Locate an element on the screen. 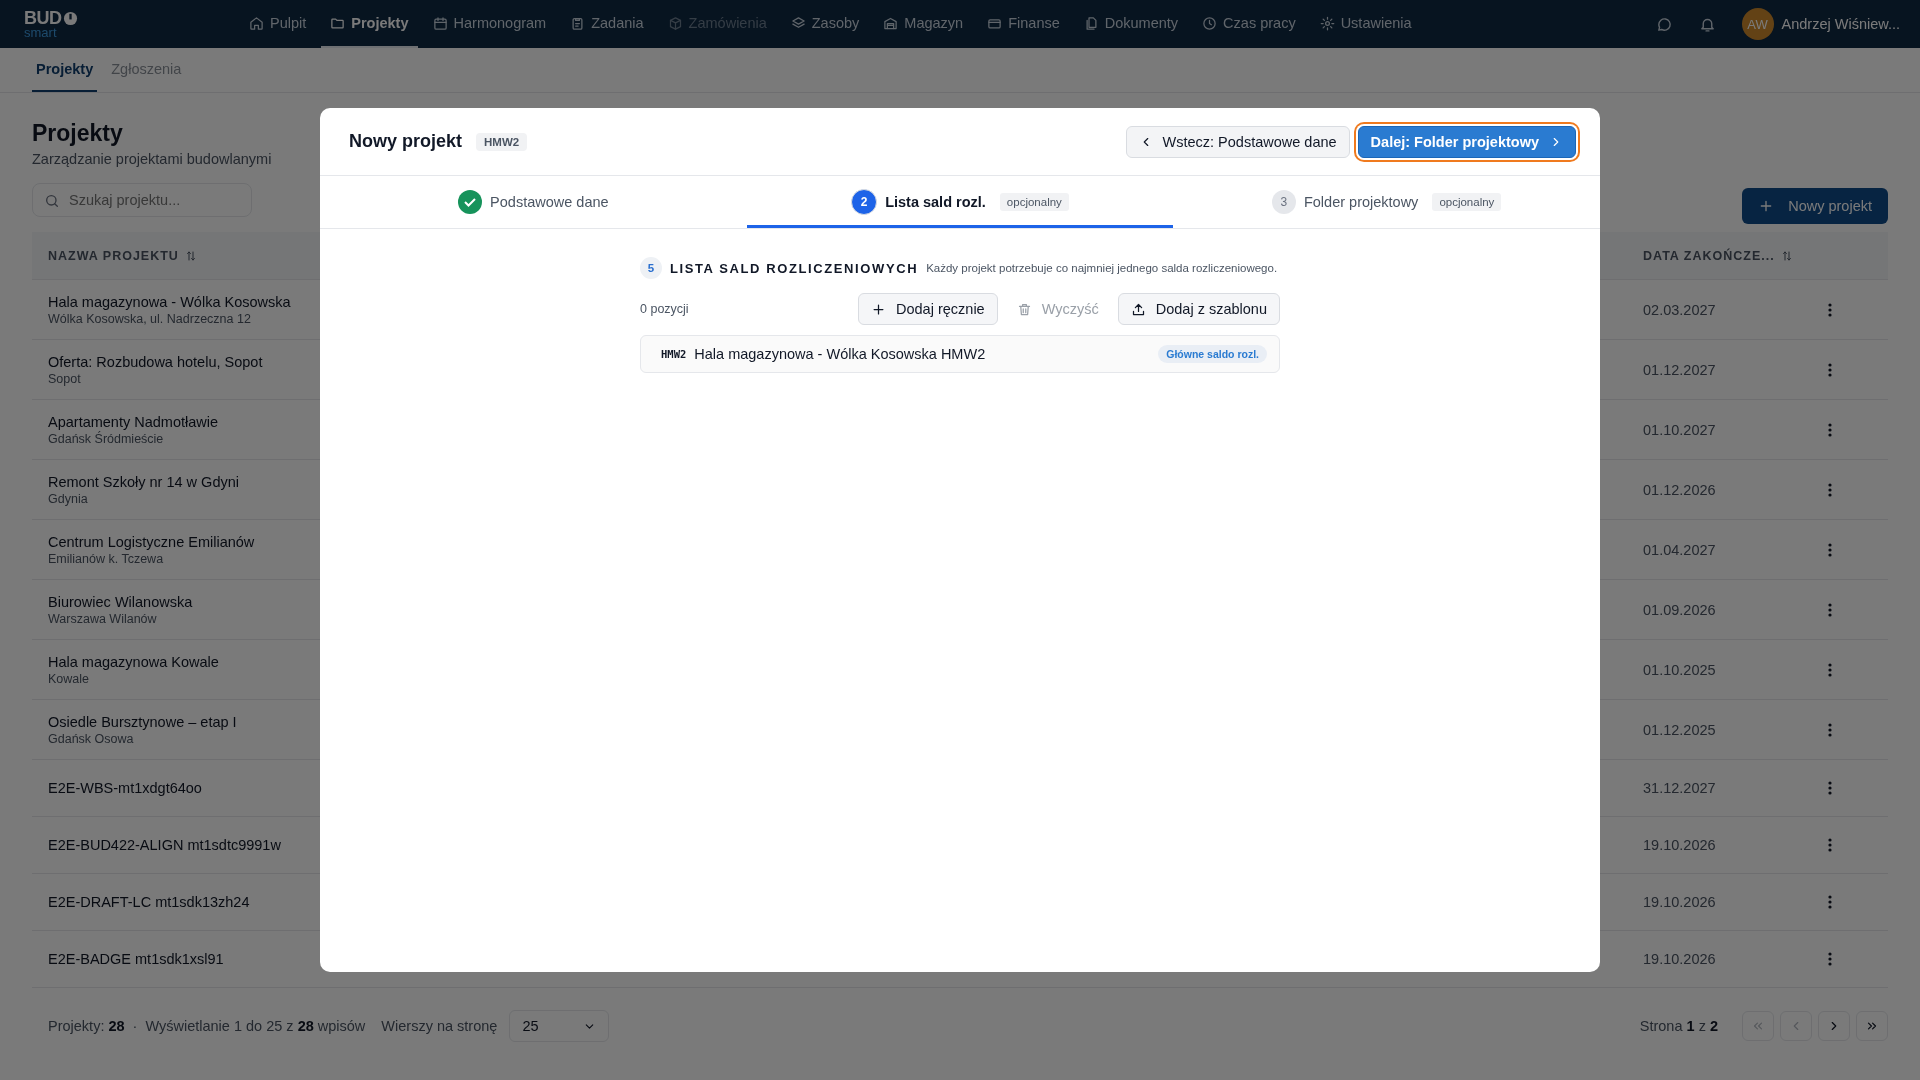 The height and width of the screenshot is (1080, 1920). nav-tab: Zasoby is located at coordinates (825, 24).